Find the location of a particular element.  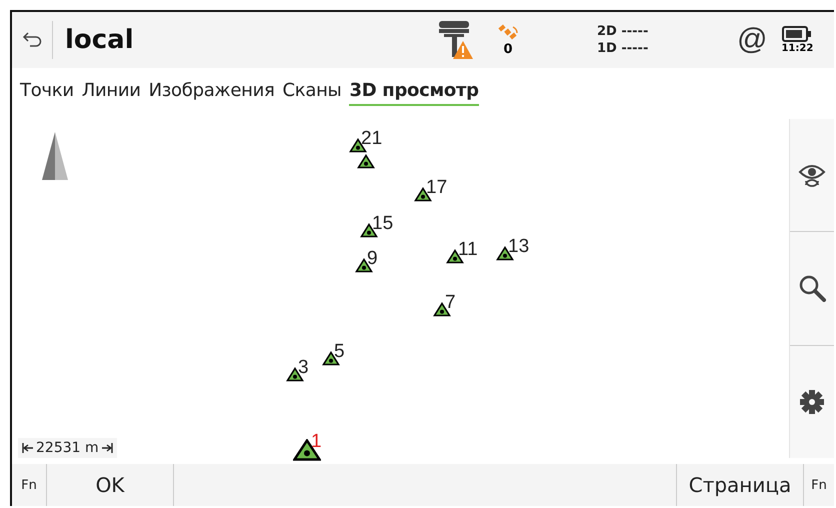

scale-end-icon is located at coordinates (106, 448).